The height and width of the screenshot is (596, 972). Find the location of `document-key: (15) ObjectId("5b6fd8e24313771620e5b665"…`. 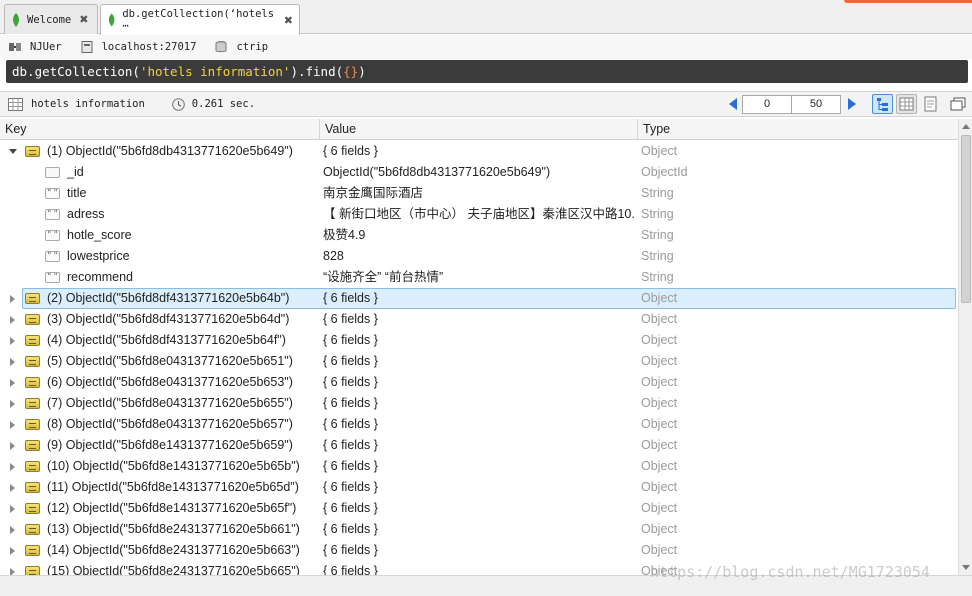

document-key: (15) ObjectId("5b6fd8e24313771620e5b665"… is located at coordinates (173, 569).